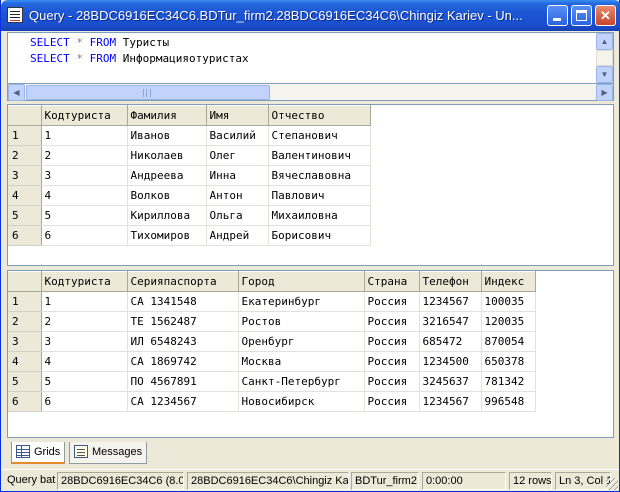  I want to click on sql-line-2: SELECT * FROM Информацияотуристах, so click(139, 58).